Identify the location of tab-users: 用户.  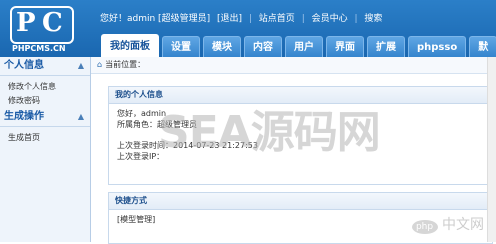
(304, 47).